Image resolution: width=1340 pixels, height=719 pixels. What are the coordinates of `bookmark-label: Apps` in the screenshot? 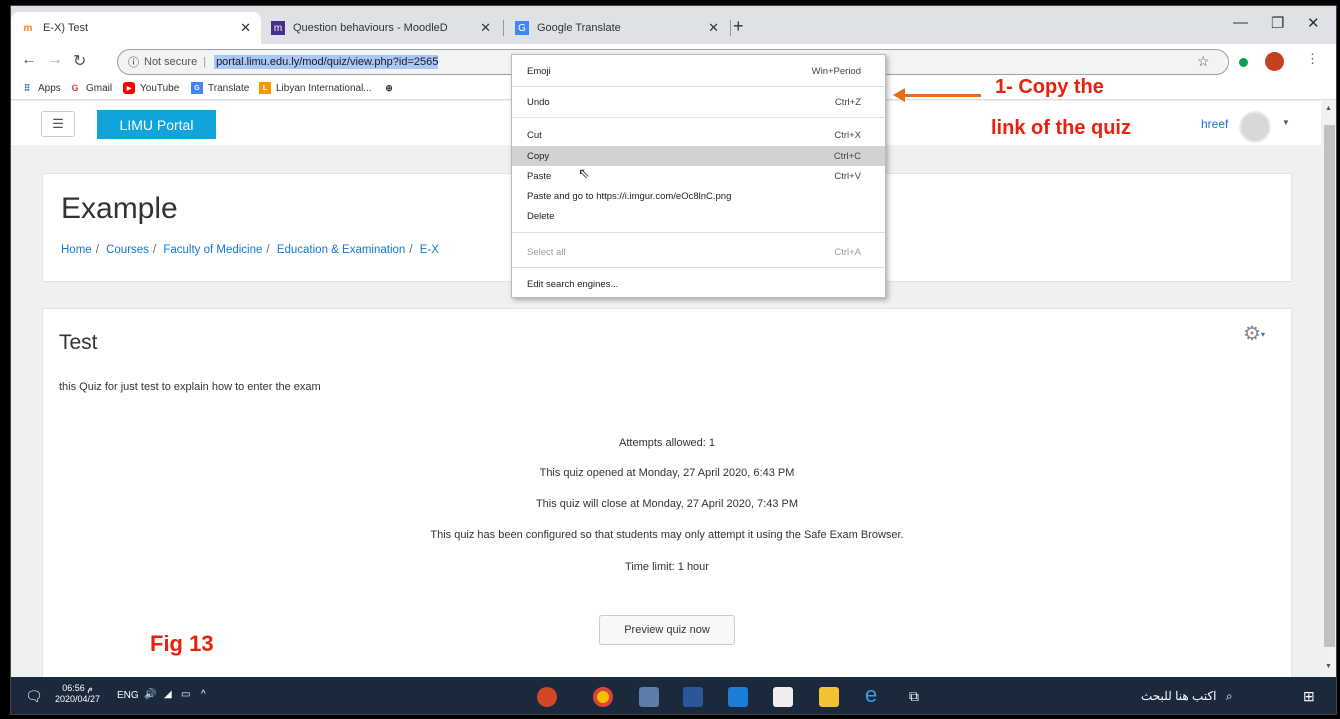 It's located at (49, 88).